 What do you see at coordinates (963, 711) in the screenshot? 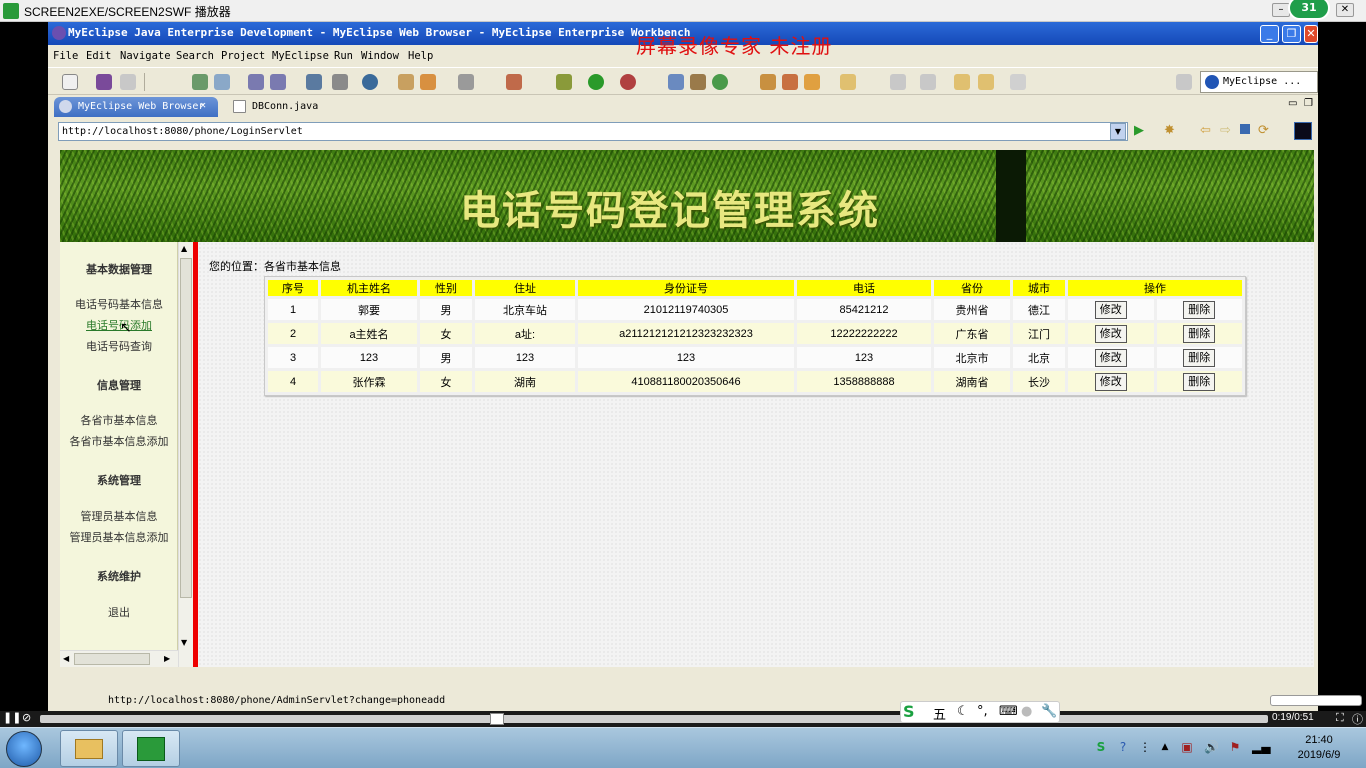
I see `moon-icon: ☾` at bounding box center [963, 711].